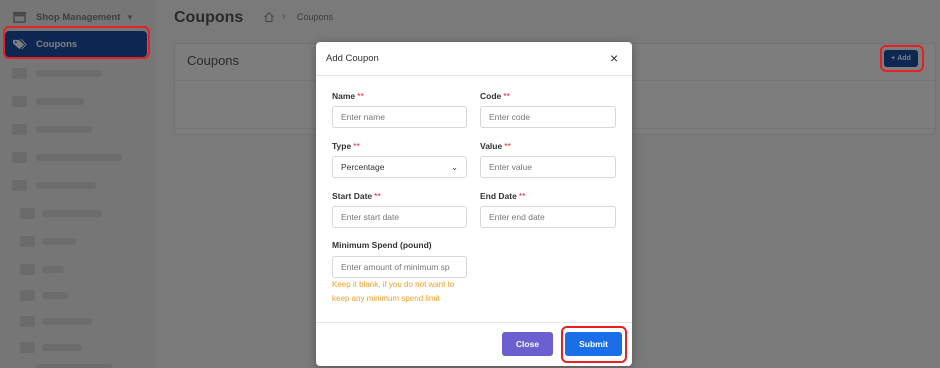 This screenshot has height=368, width=940. What do you see at coordinates (474, 59) in the screenshot?
I see `modal-header: Add Coupon ×` at bounding box center [474, 59].